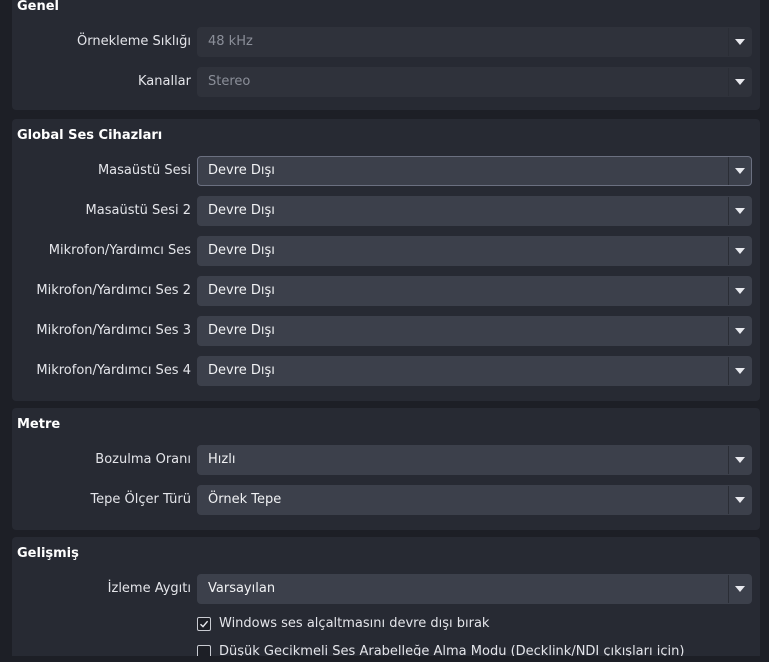 The height and width of the screenshot is (662, 769). What do you see at coordinates (113, 370) in the screenshot?
I see `mic-aux-4-label: Mikrofon/Yardımcı Ses 4` at bounding box center [113, 370].